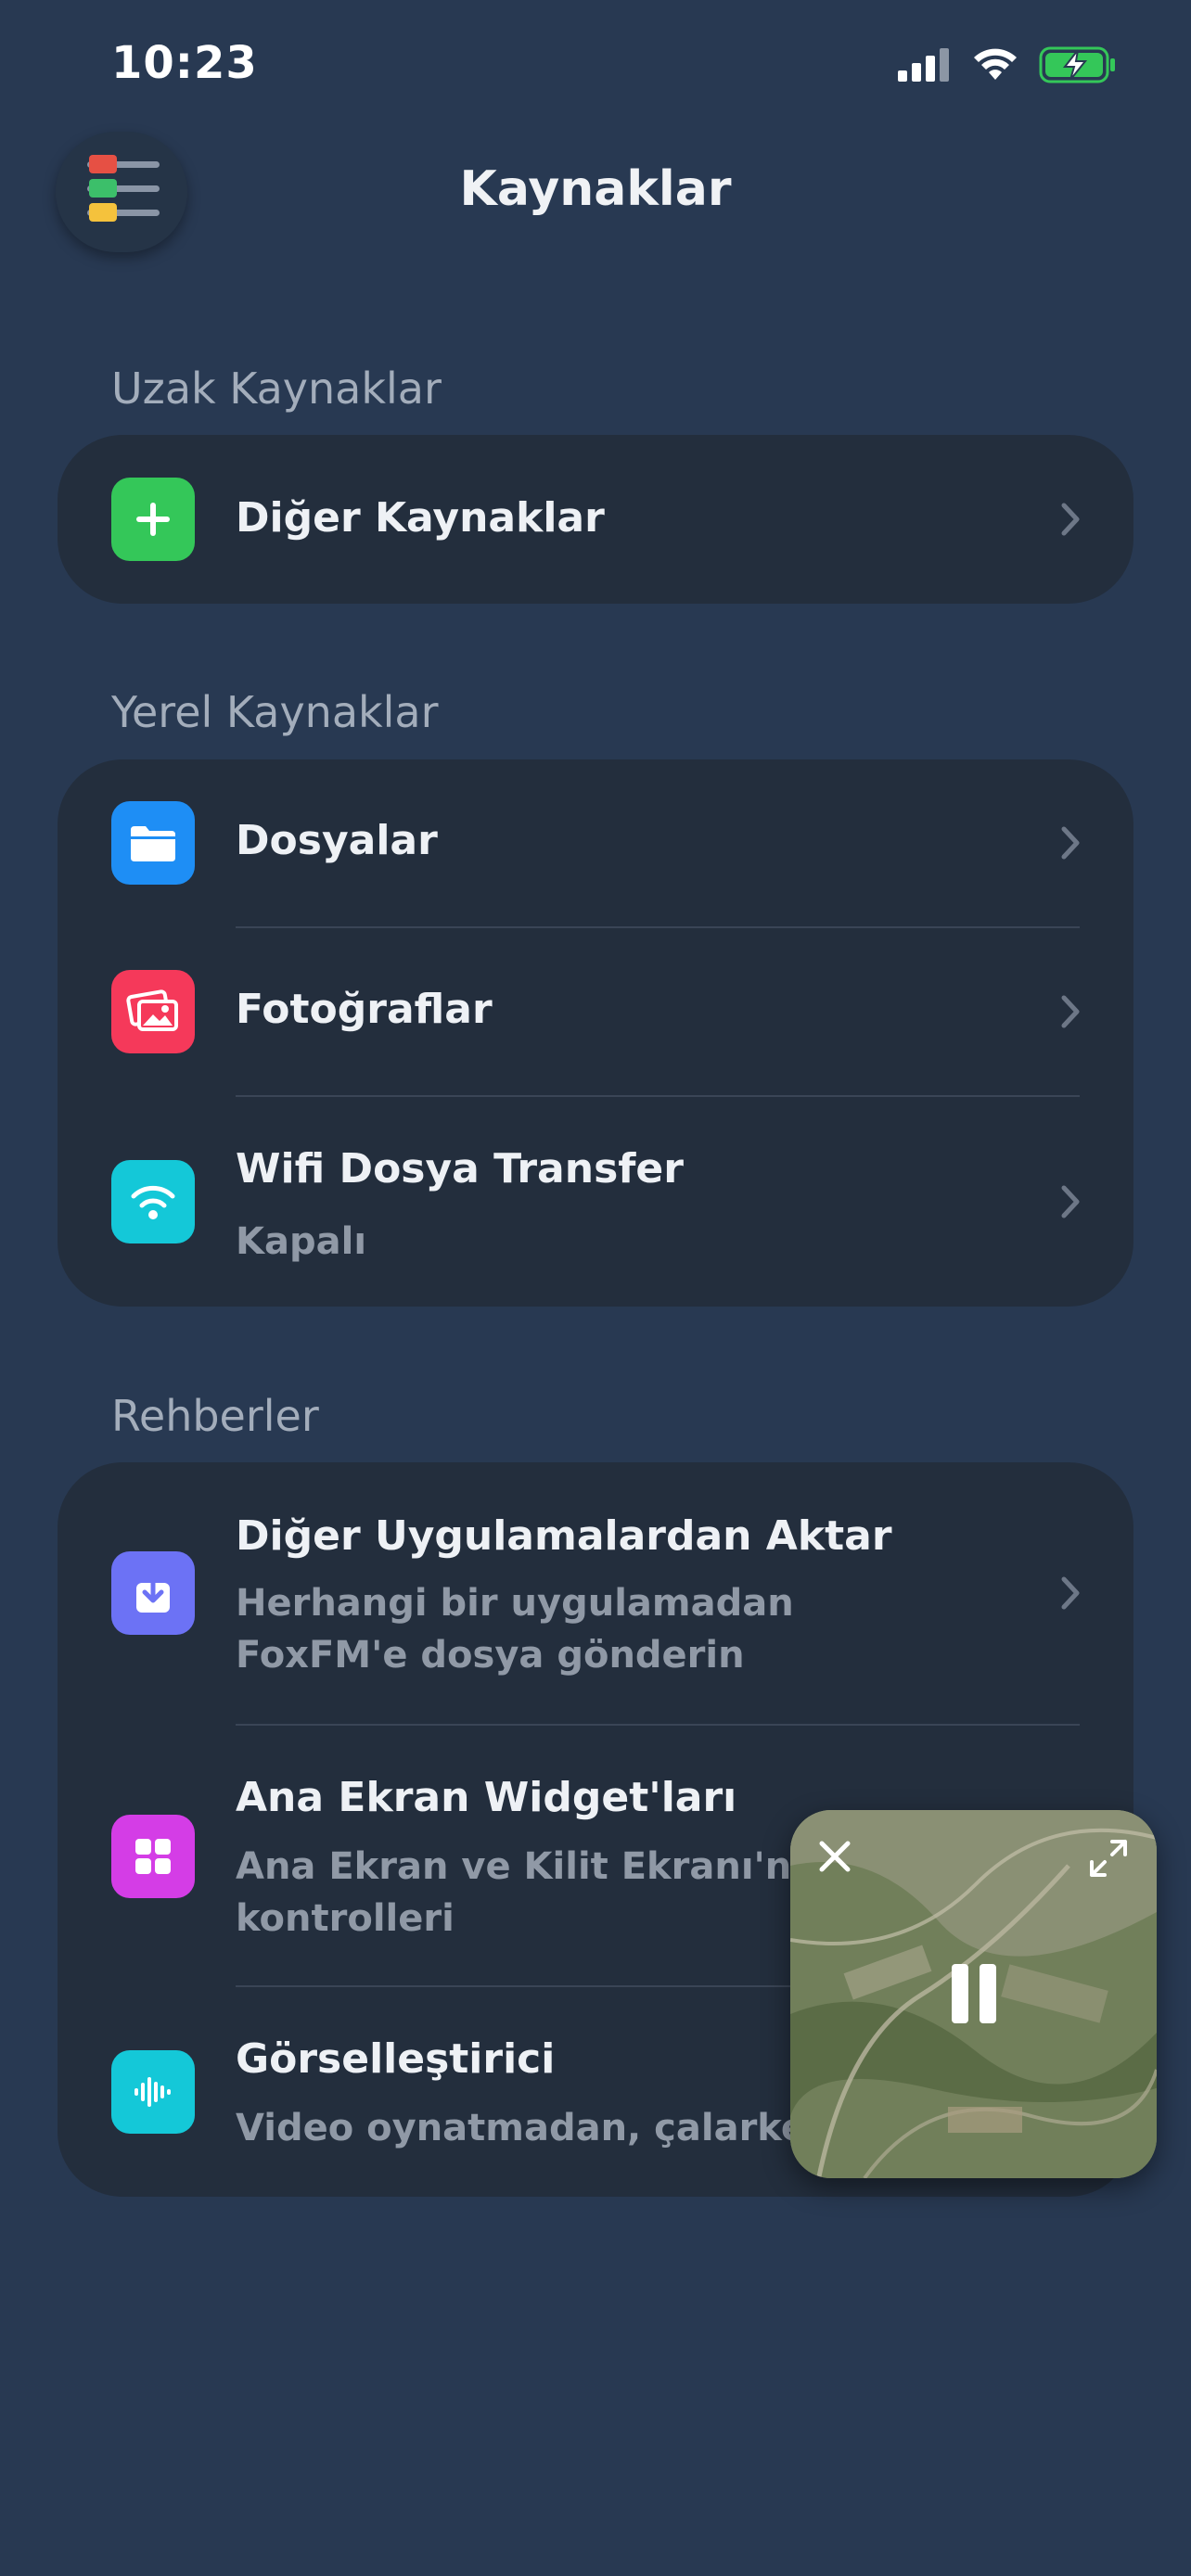 Image resolution: width=1191 pixels, height=2576 pixels. I want to click on pip-pause-button, so click(974, 1994).